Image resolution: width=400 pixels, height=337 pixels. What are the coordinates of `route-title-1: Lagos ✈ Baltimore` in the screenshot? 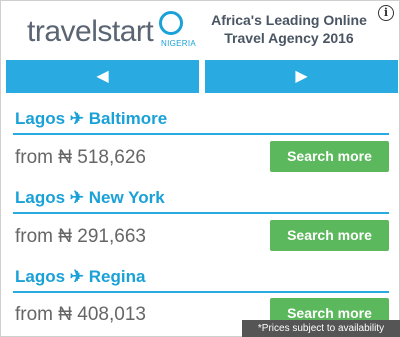 It's located at (91, 119).